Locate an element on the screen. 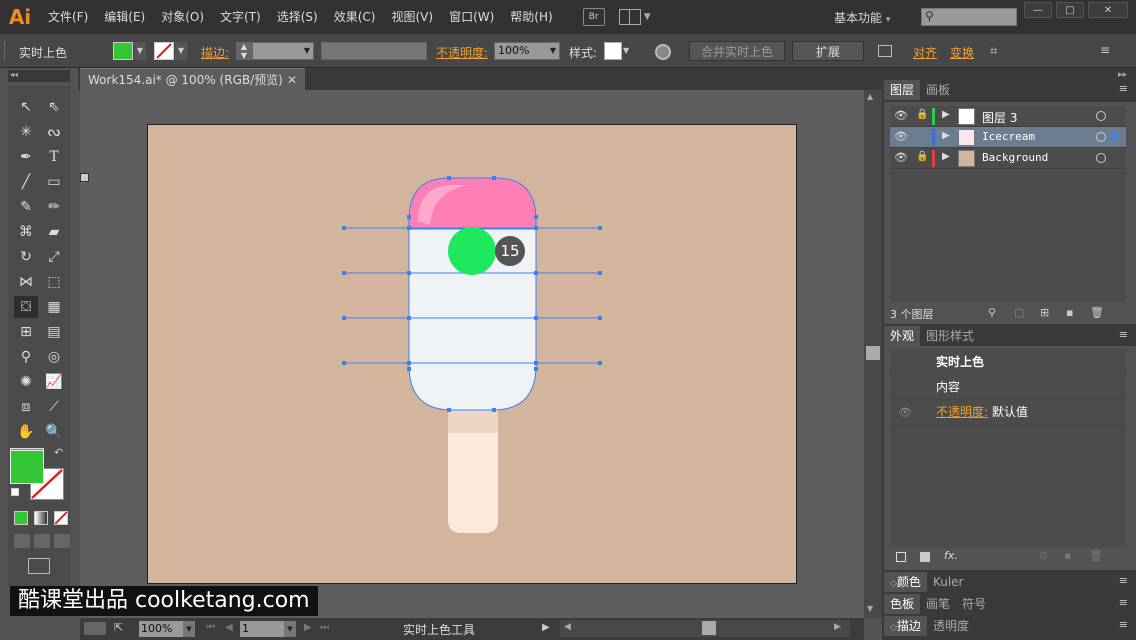  close-tab-icon: ✕ is located at coordinates (292, 80).